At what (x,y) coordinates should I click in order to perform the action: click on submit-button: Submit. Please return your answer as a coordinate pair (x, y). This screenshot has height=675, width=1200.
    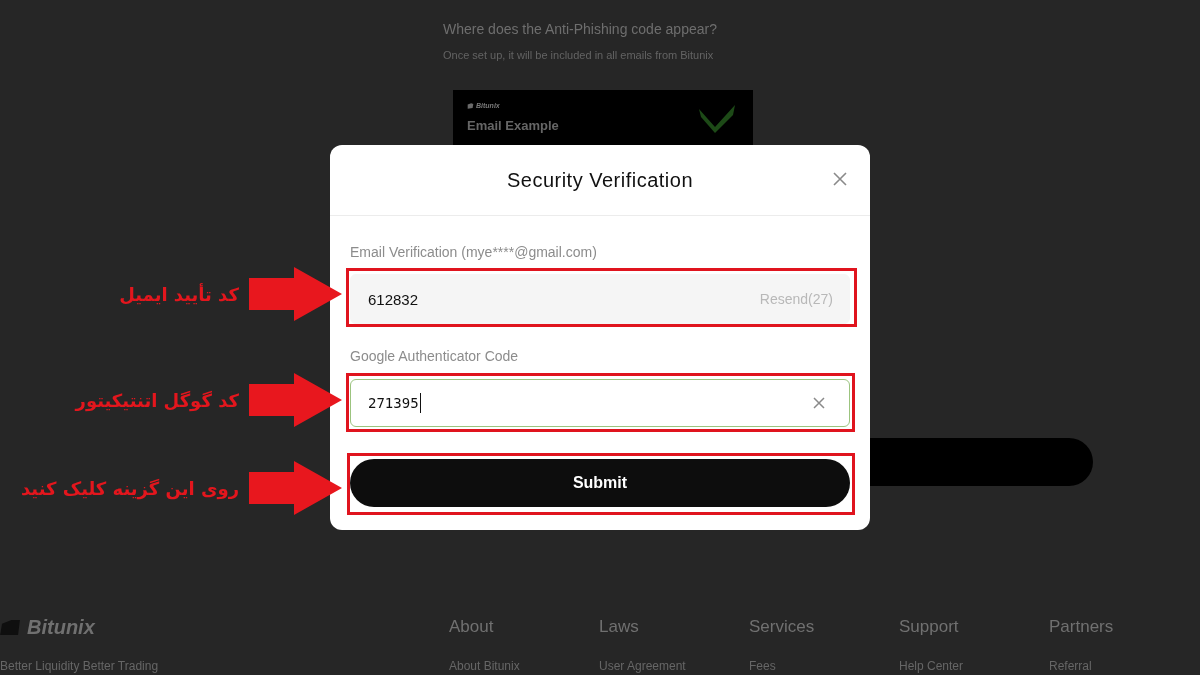
    Looking at the image, I should click on (600, 483).